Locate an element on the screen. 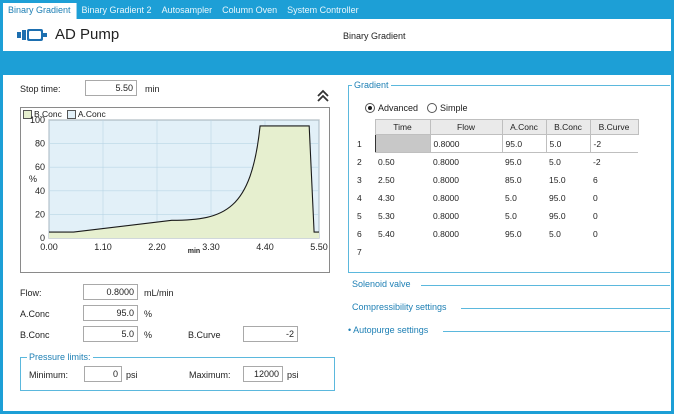 The height and width of the screenshot is (414, 674). x-tick-label: 1.10 is located at coordinates (103, 247).